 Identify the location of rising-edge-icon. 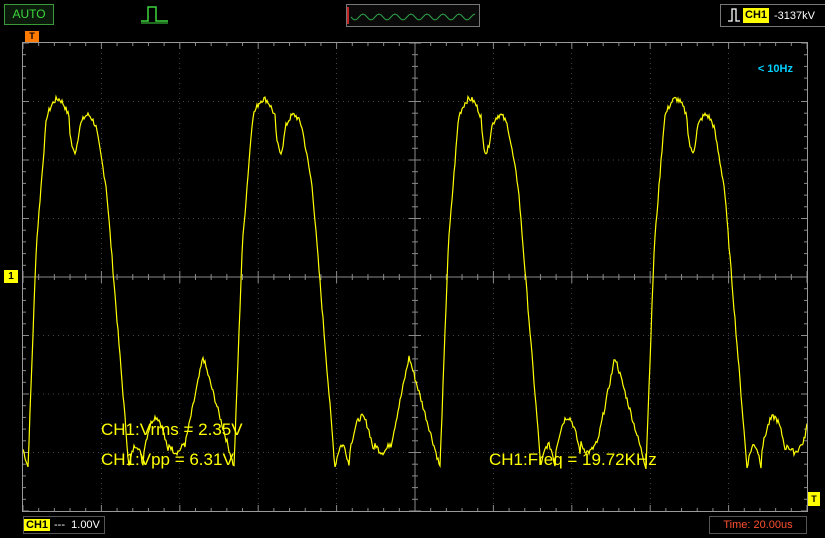
(734, 15).